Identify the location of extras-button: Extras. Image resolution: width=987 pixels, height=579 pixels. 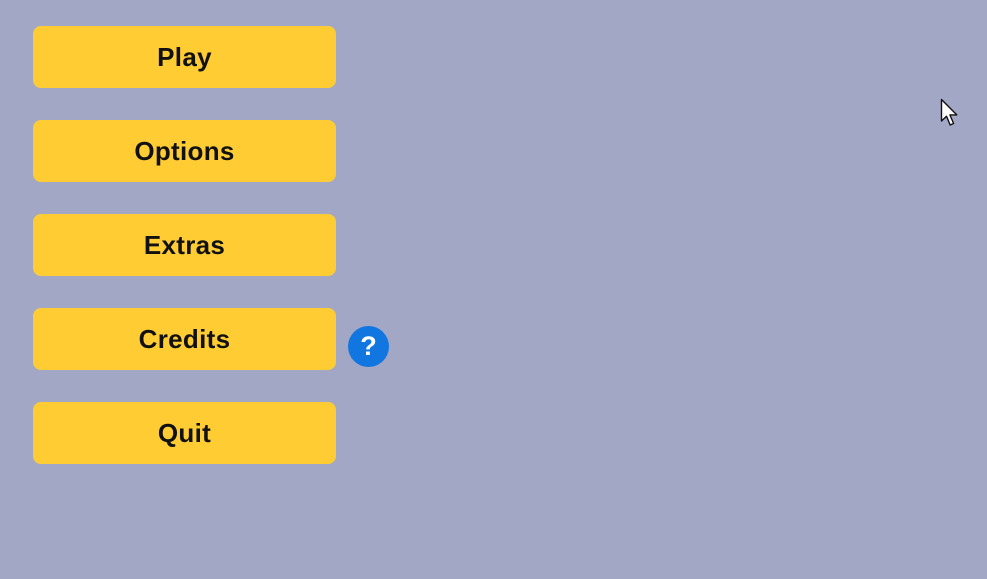
(184, 245).